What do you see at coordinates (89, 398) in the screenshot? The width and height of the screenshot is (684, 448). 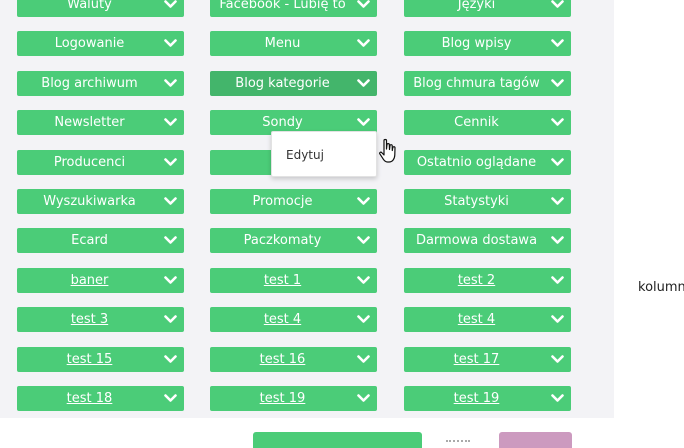 I see `module-label: test 18` at bounding box center [89, 398].